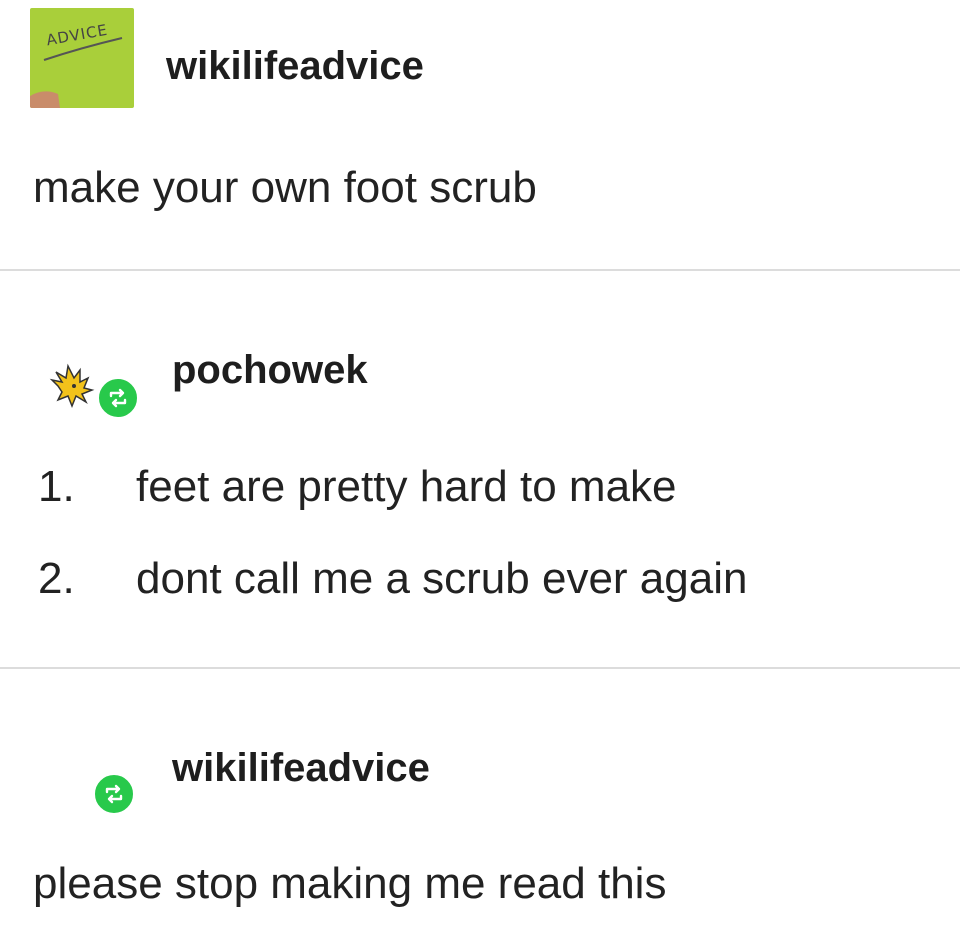 This screenshot has height=929, width=960. I want to click on list-number: 1., so click(56, 486).